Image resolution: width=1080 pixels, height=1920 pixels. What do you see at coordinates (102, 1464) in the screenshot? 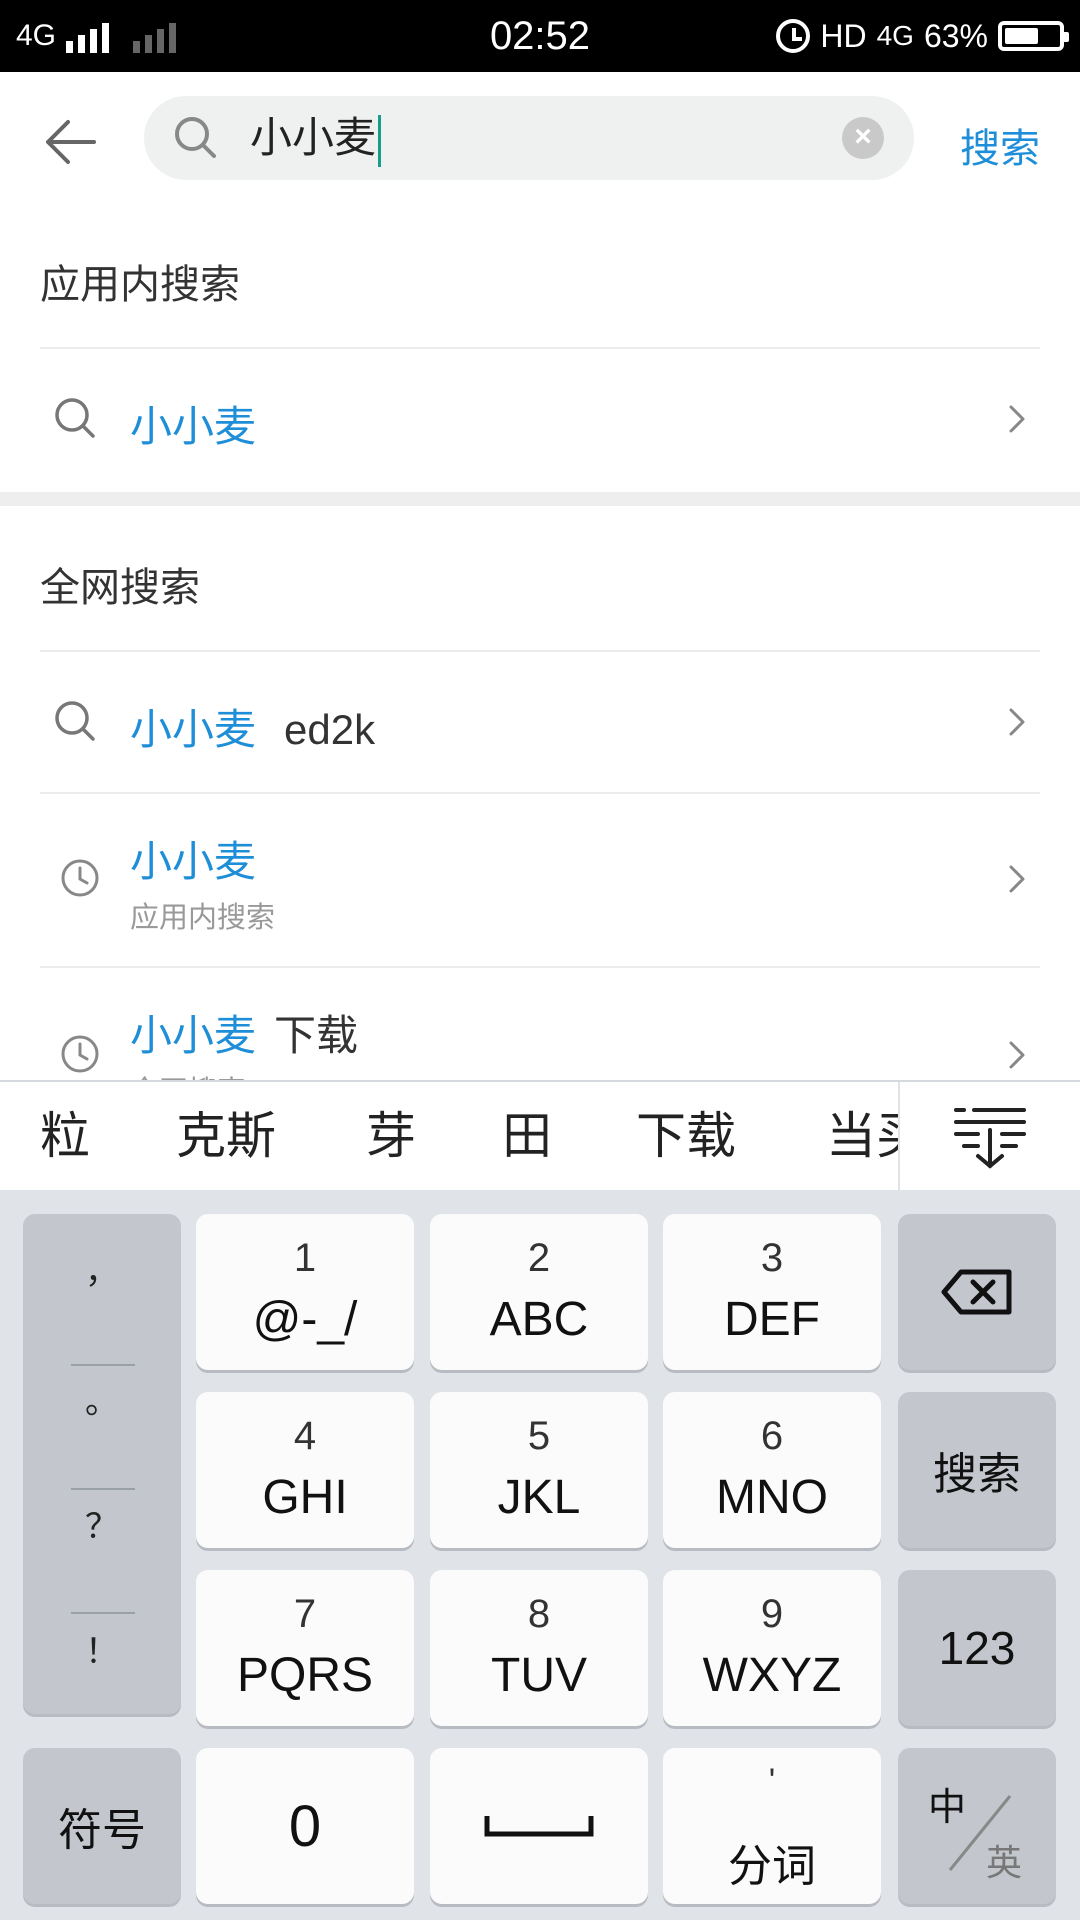
I see `punctuation-column: ， 。 ？ ！` at bounding box center [102, 1464].